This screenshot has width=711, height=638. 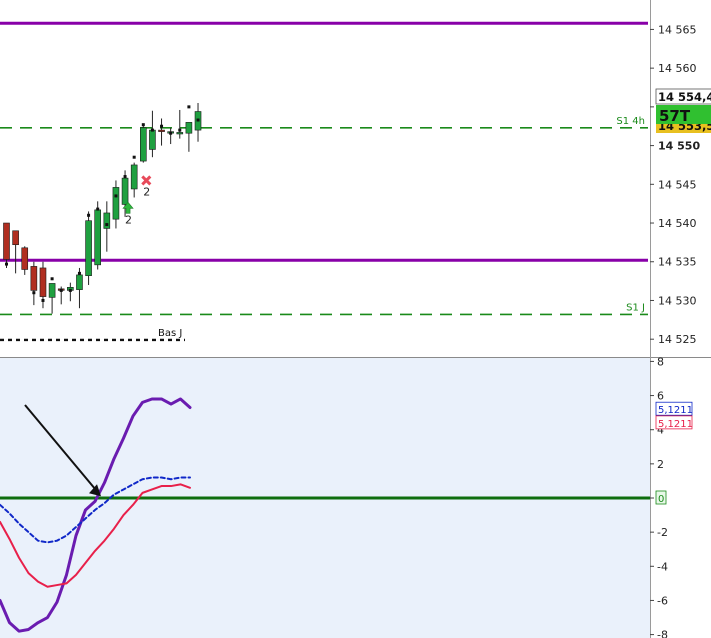 What do you see at coordinates (662, 532) in the screenshot?
I see `osc-tick-label-3: -2` at bounding box center [662, 532].